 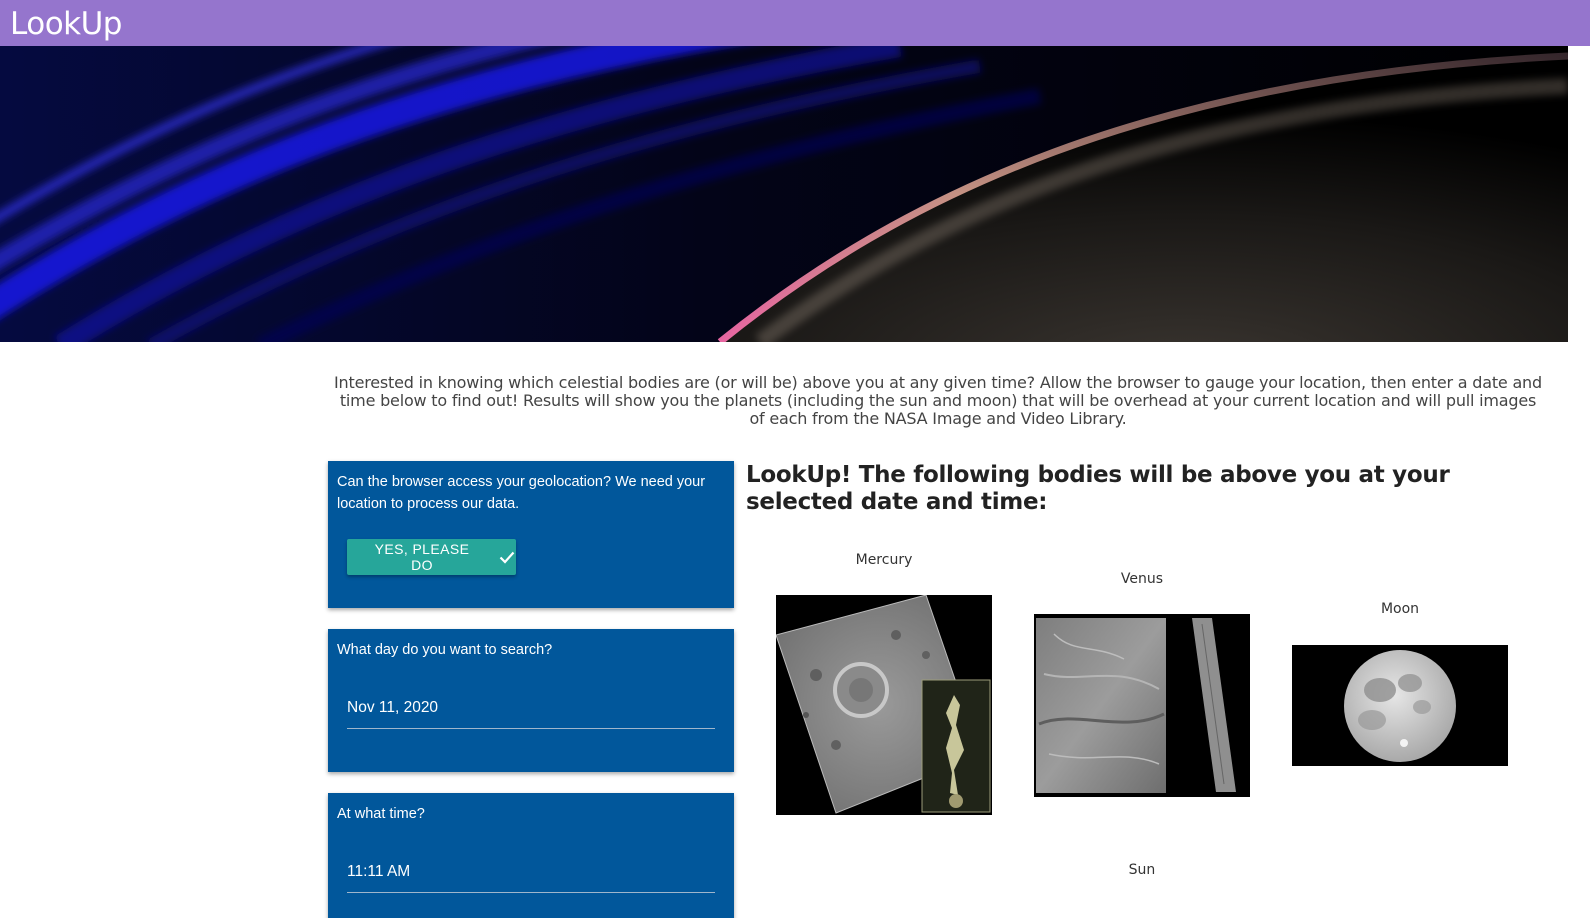 I want to click on time-input, so click(x=531, y=872).